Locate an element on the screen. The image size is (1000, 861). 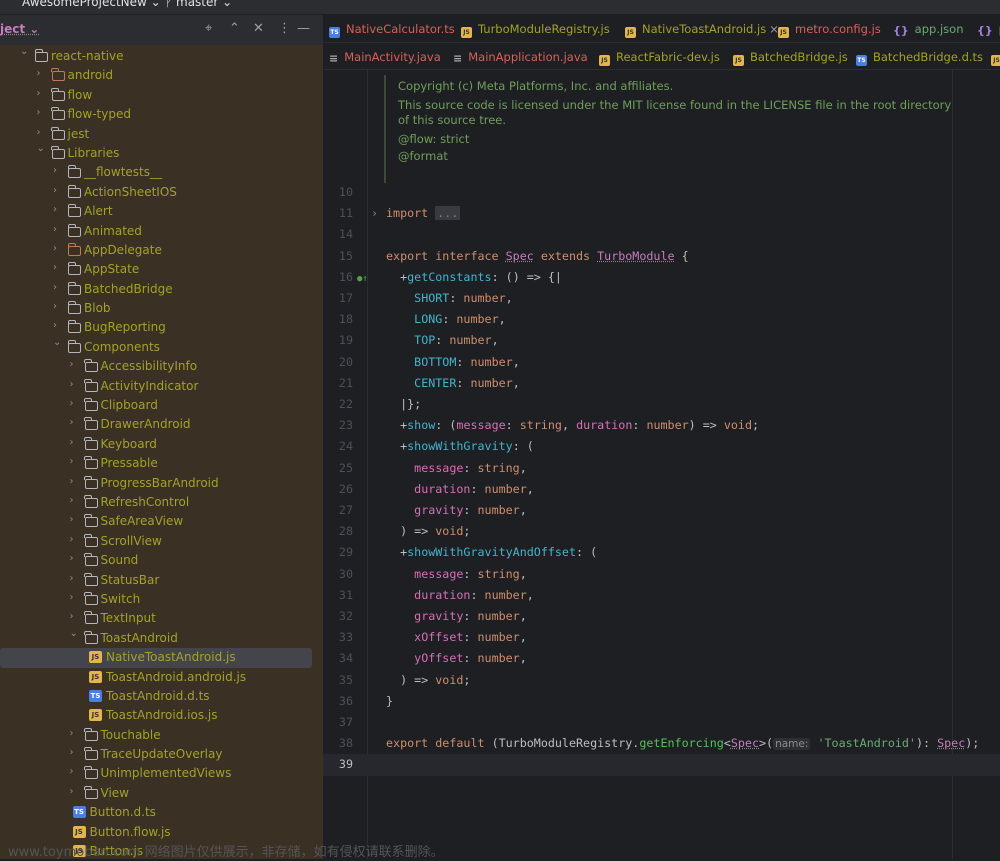
tree-item: › ScrollView is located at coordinates (161, 541).